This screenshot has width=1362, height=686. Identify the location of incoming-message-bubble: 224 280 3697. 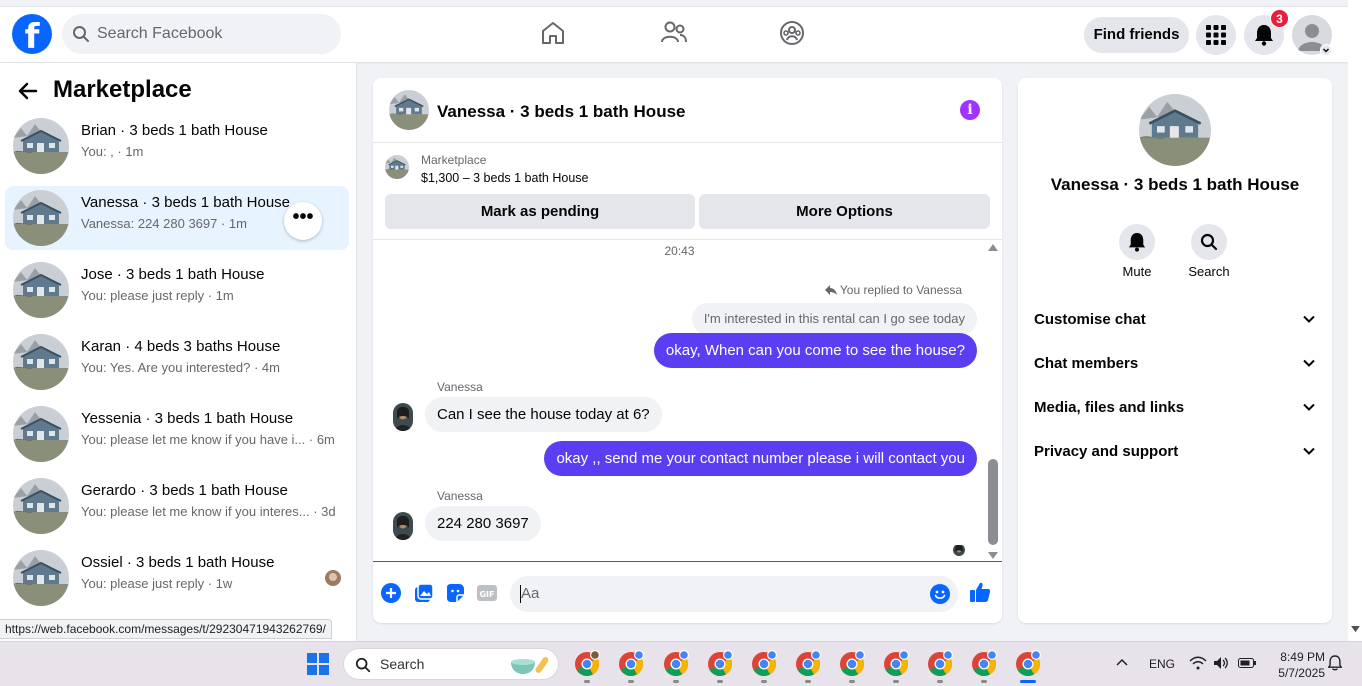
(483, 523).